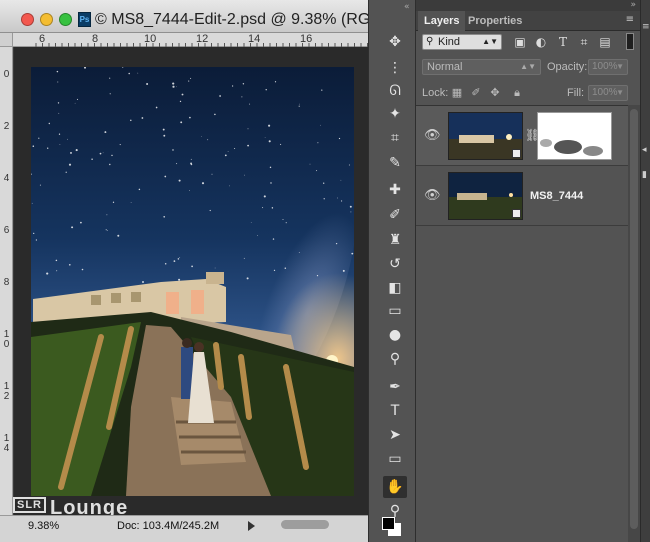 Image resolution: width=650 pixels, height=542 pixels. What do you see at coordinates (395, 435) in the screenshot?
I see `path-selection-tool-icon: ➤` at bounding box center [395, 435].